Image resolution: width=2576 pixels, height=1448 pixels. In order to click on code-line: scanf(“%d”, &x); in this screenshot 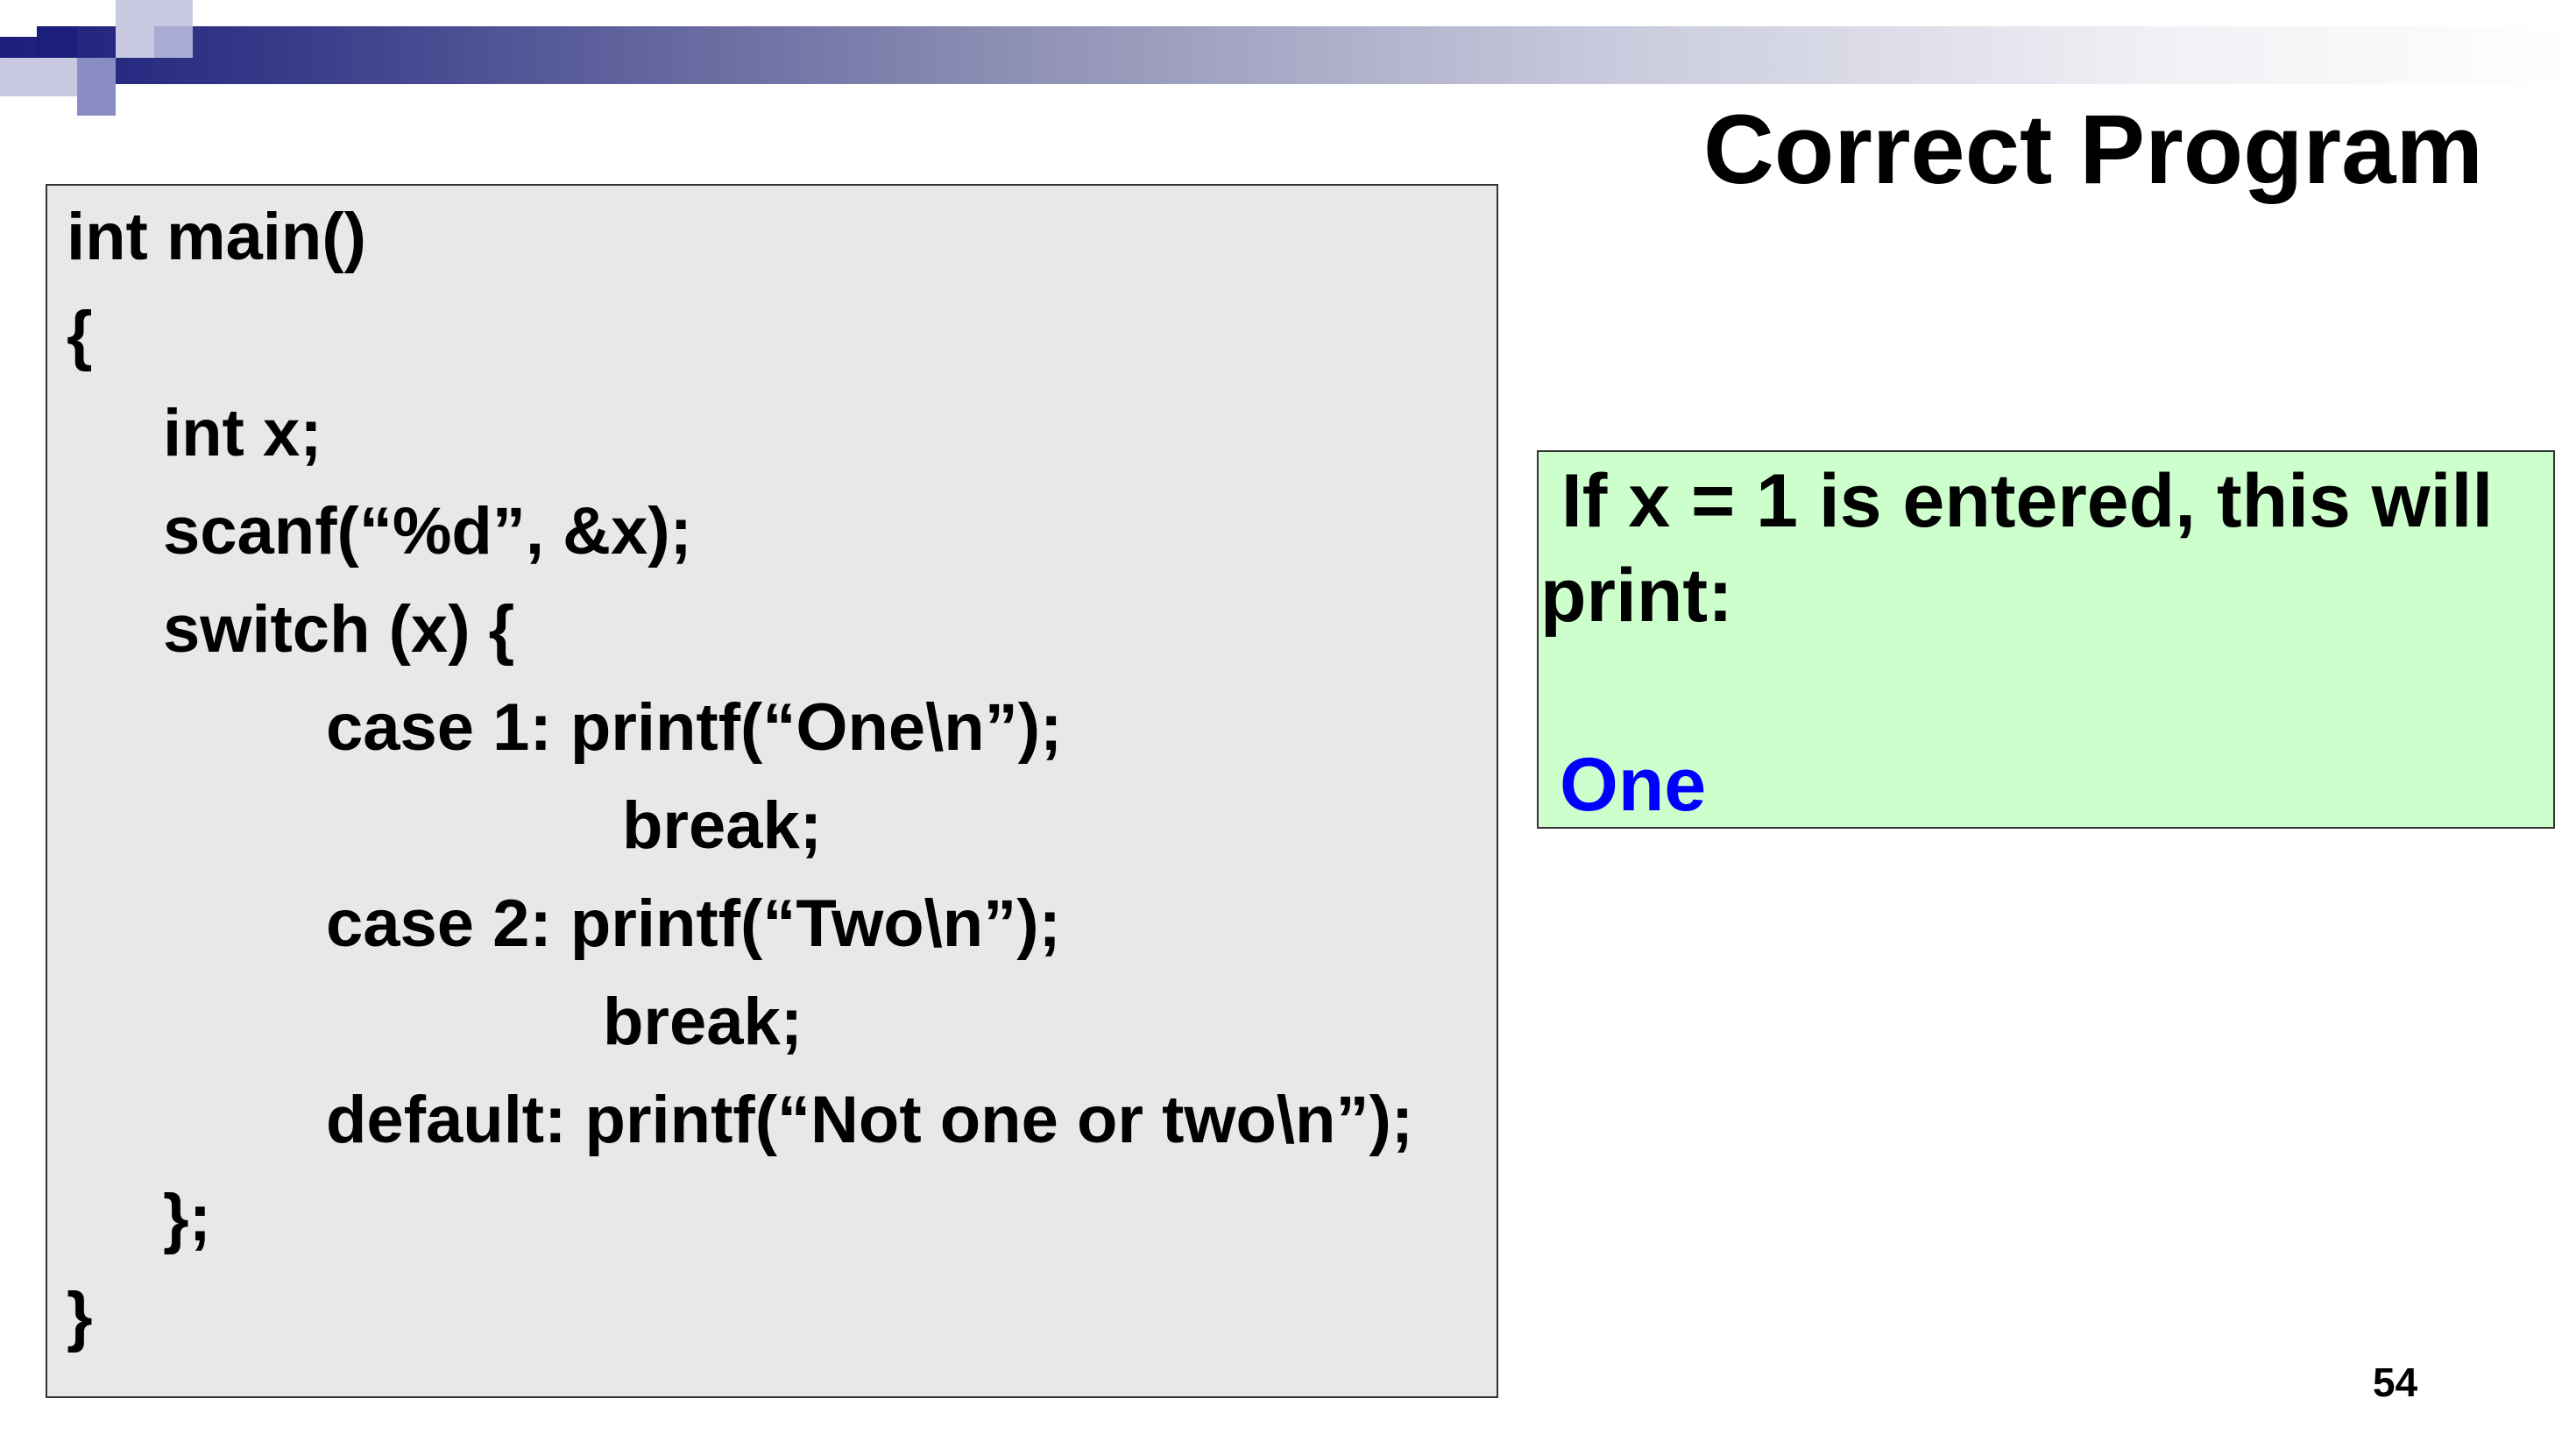, I will do `click(427, 531)`.